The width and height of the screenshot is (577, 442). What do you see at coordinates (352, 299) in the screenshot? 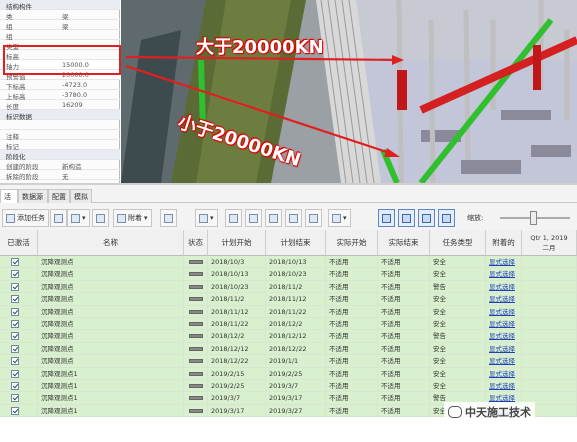
I see `actual-start-cell: 不适用` at bounding box center [352, 299].